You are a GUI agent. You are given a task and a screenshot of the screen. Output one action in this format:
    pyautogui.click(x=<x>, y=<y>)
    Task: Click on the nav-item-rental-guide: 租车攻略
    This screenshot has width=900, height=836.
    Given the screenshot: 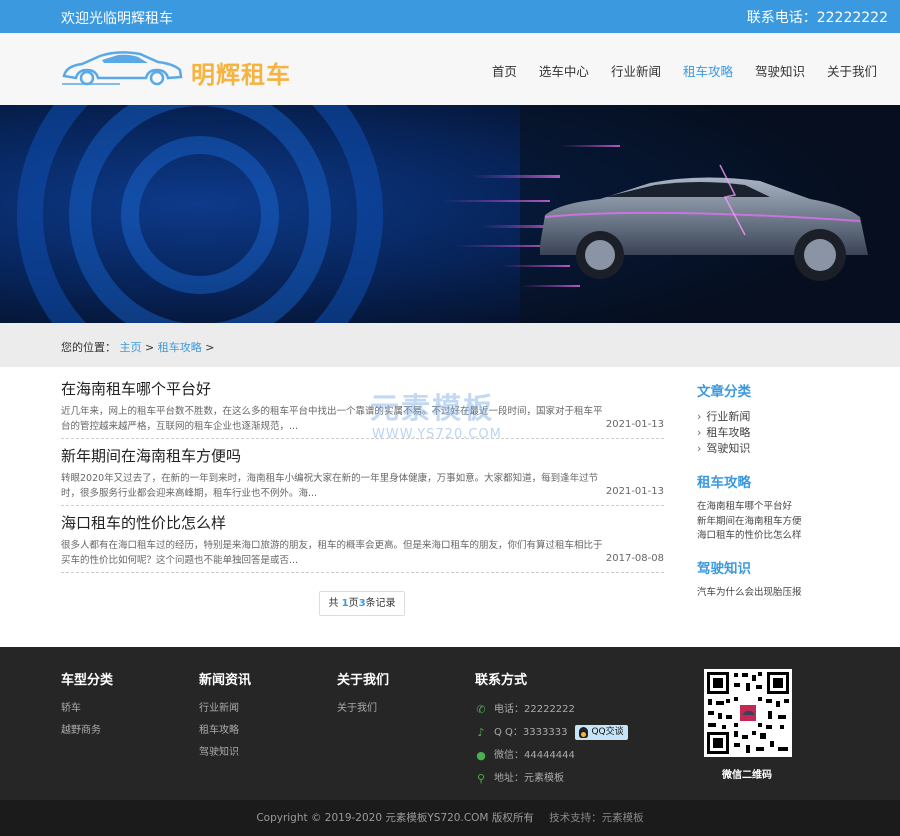 What is the action you would take?
    pyautogui.click(x=708, y=70)
    